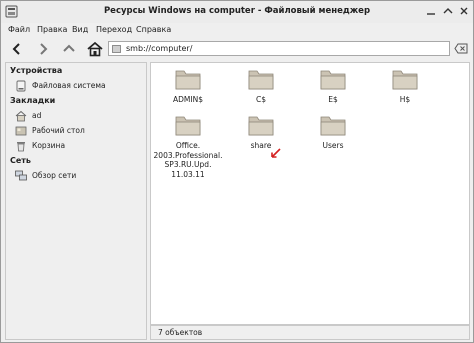 Image resolution: width=474 pixels, height=343 pixels. I want to click on up-button, so click(69, 49).